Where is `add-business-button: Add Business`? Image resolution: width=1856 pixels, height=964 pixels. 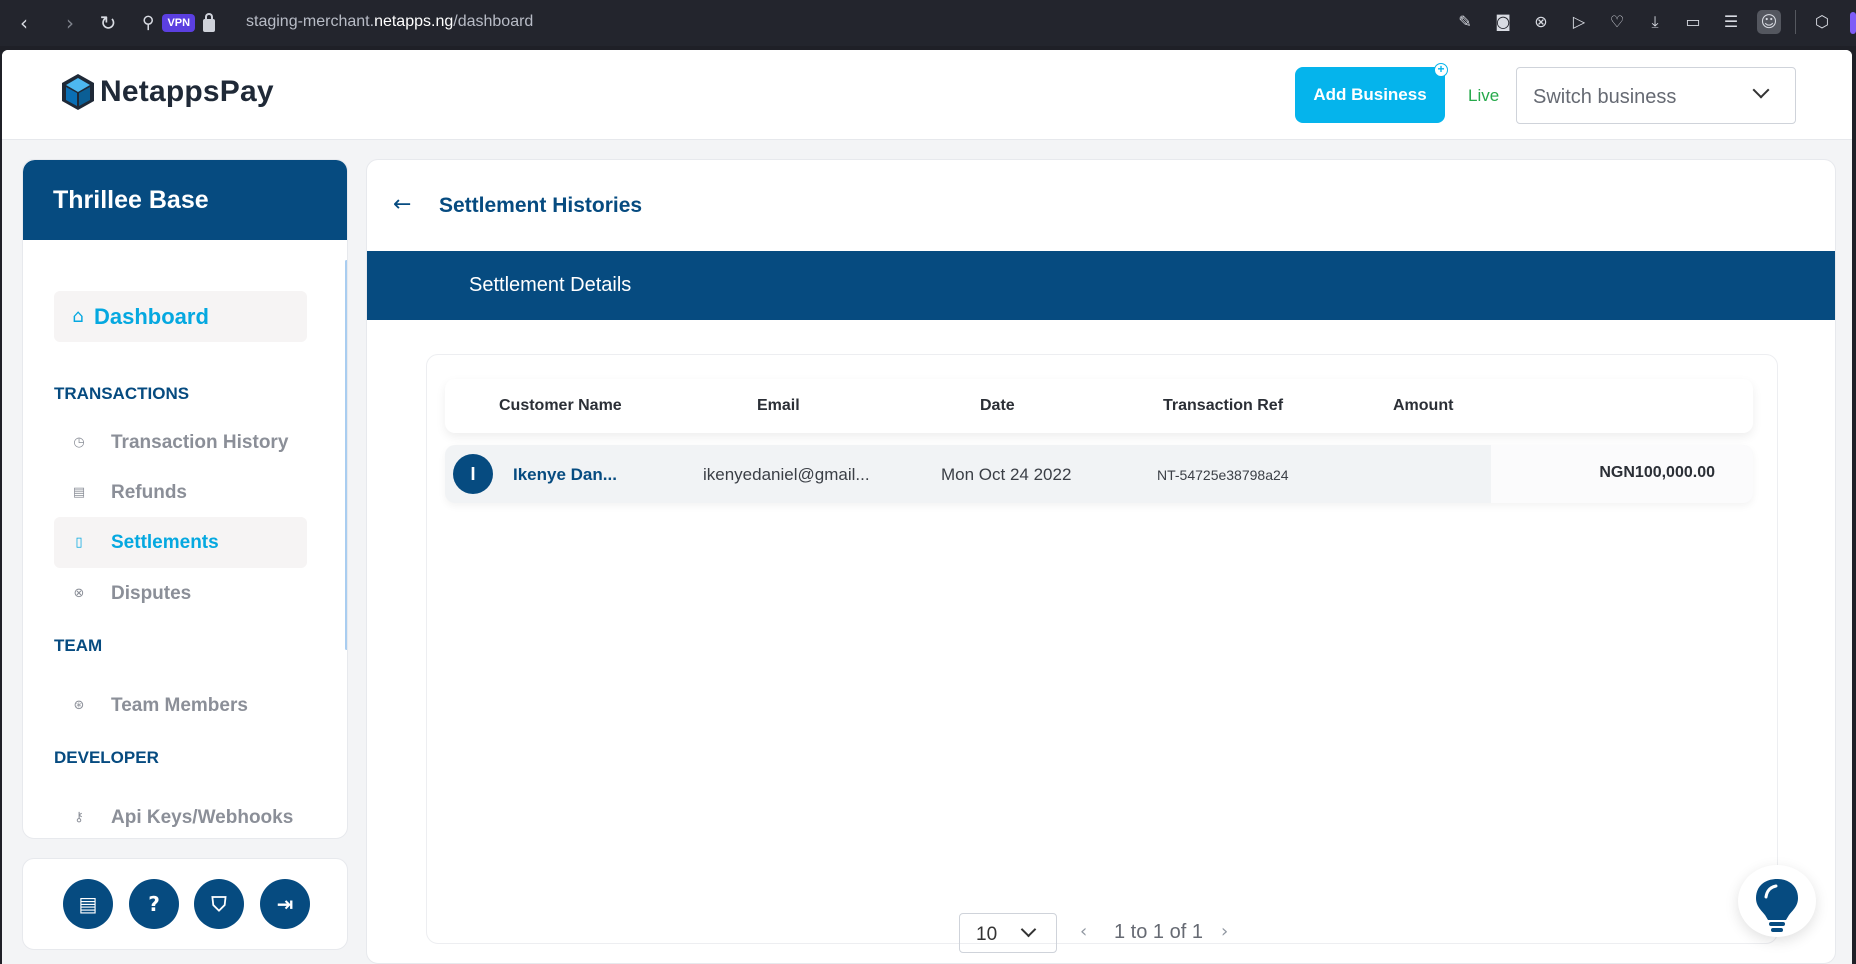 add-business-button: Add Business is located at coordinates (1370, 95).